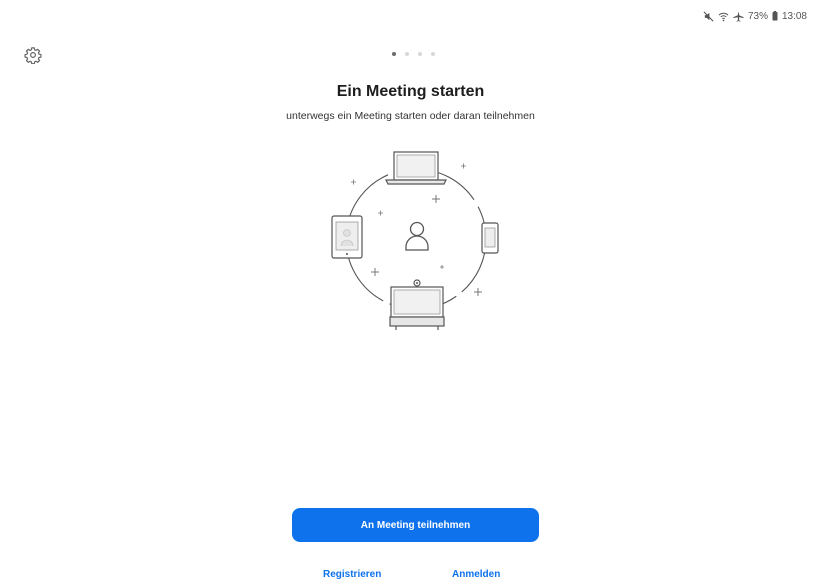  I want to click on phone-icon, so click(490, 238).